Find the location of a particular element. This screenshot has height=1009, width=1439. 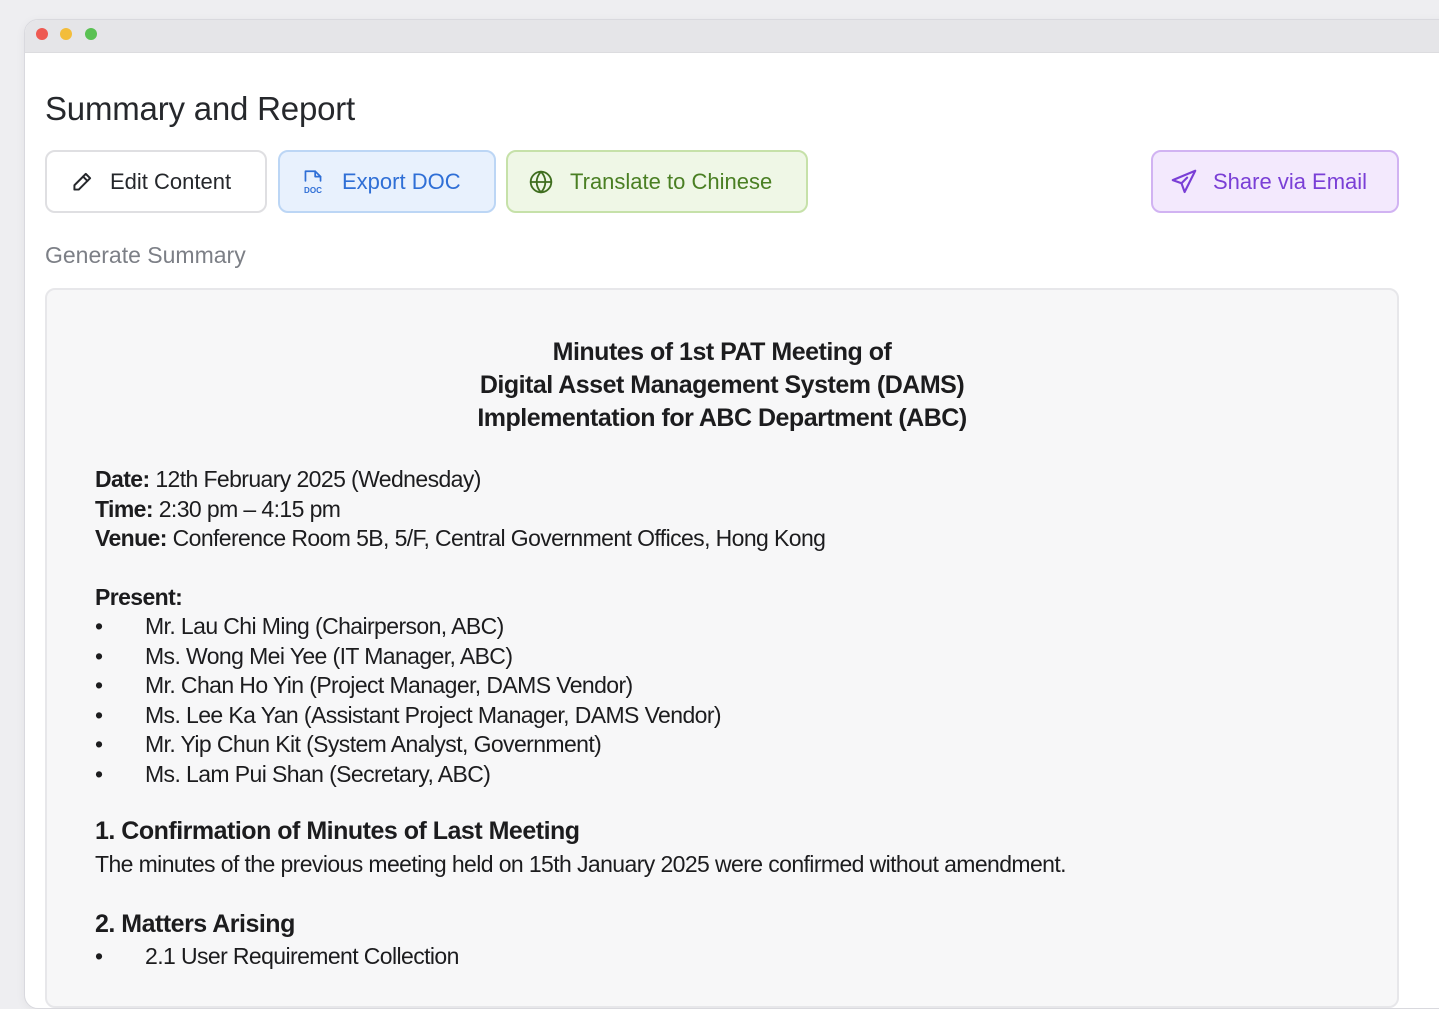

share-email-button: Share via Email is located at coordinates (1275, 181).